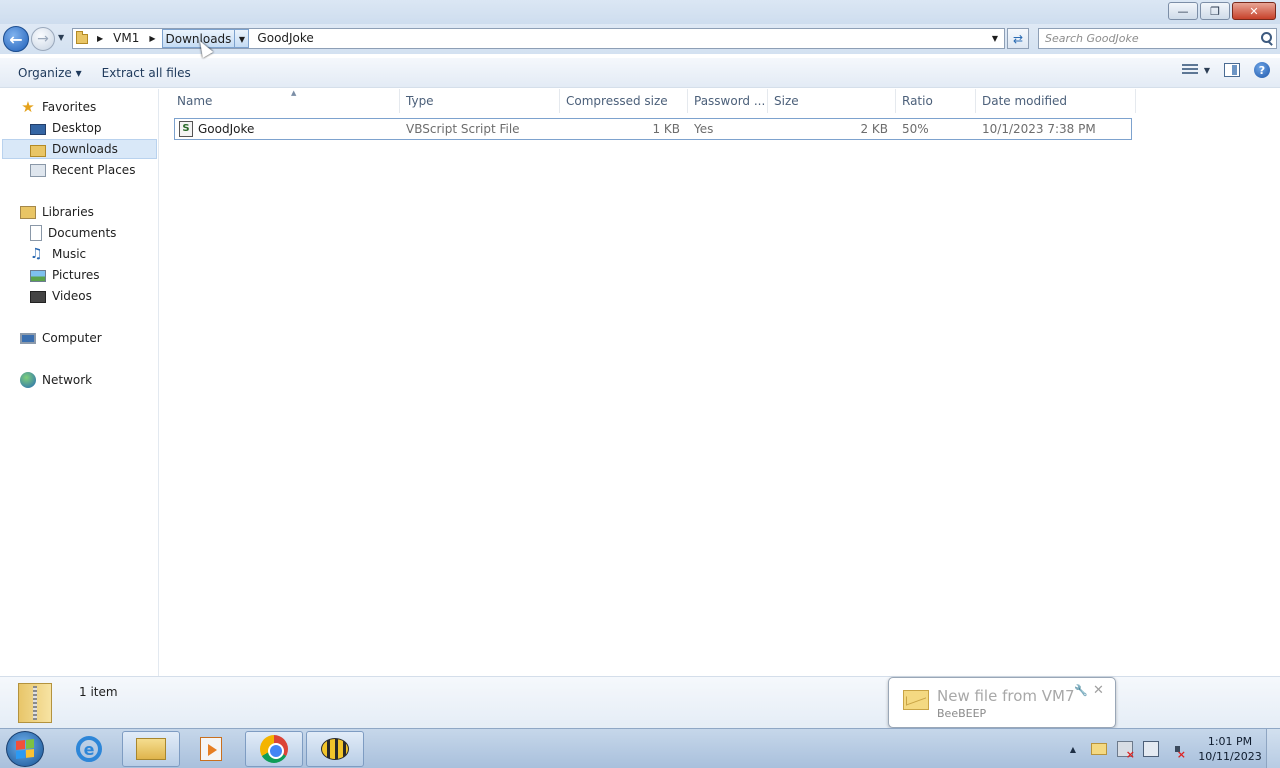 This screenshot has height=768, width=1280. Describe the element at coordinates (640, 13) in the screenshot. I see `title-bar: — ❐ ✕` at that location.